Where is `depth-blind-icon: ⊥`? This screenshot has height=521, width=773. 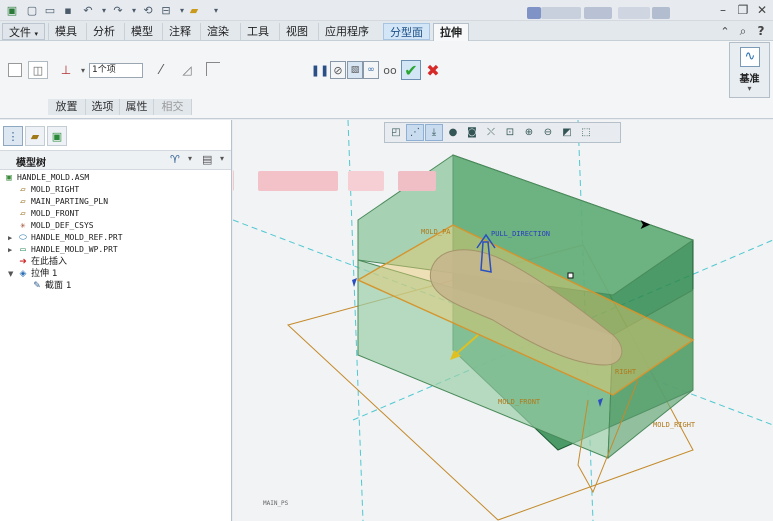
depth-blind-icon: ⊥ is located at coordinates (66, 70).